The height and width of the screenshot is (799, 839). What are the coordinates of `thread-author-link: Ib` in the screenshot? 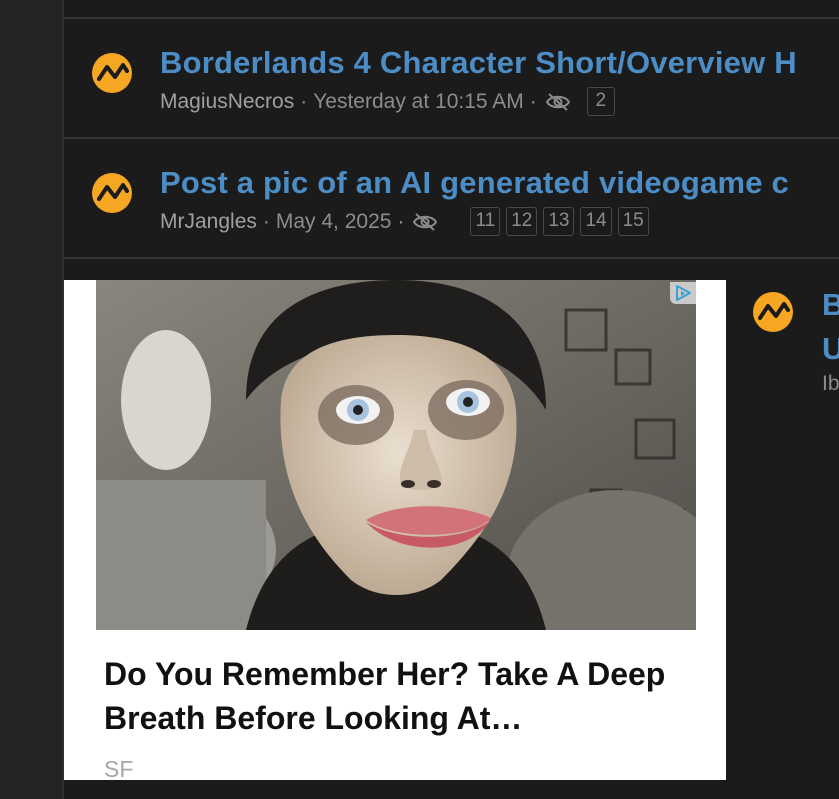 It's located at (830, 384).